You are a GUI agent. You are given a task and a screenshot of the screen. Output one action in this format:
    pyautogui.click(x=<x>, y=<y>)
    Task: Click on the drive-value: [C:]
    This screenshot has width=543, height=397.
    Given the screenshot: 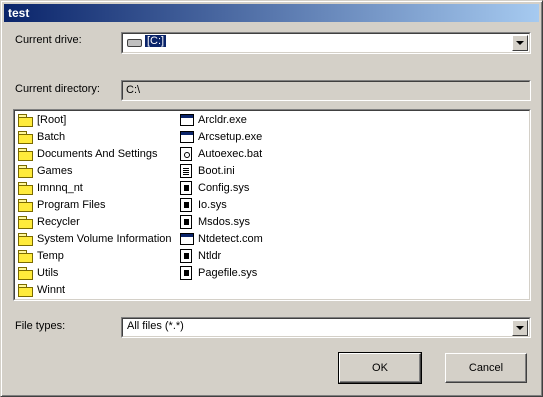 What is the action you would take?
    pyautogui.click(x=156, y=41)
    